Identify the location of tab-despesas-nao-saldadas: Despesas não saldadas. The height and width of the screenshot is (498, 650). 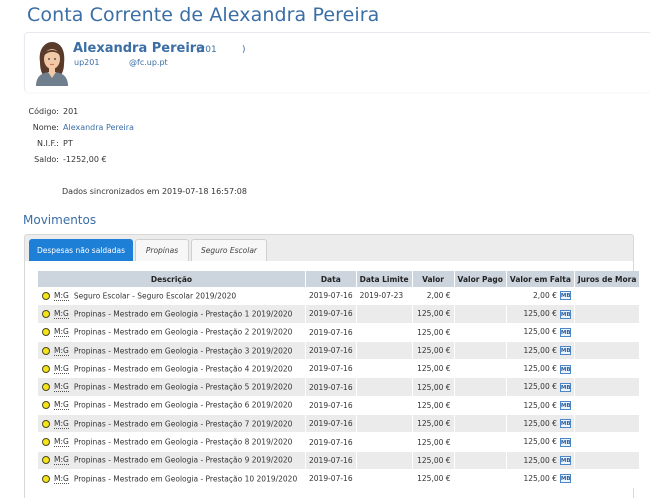
(81, 250).